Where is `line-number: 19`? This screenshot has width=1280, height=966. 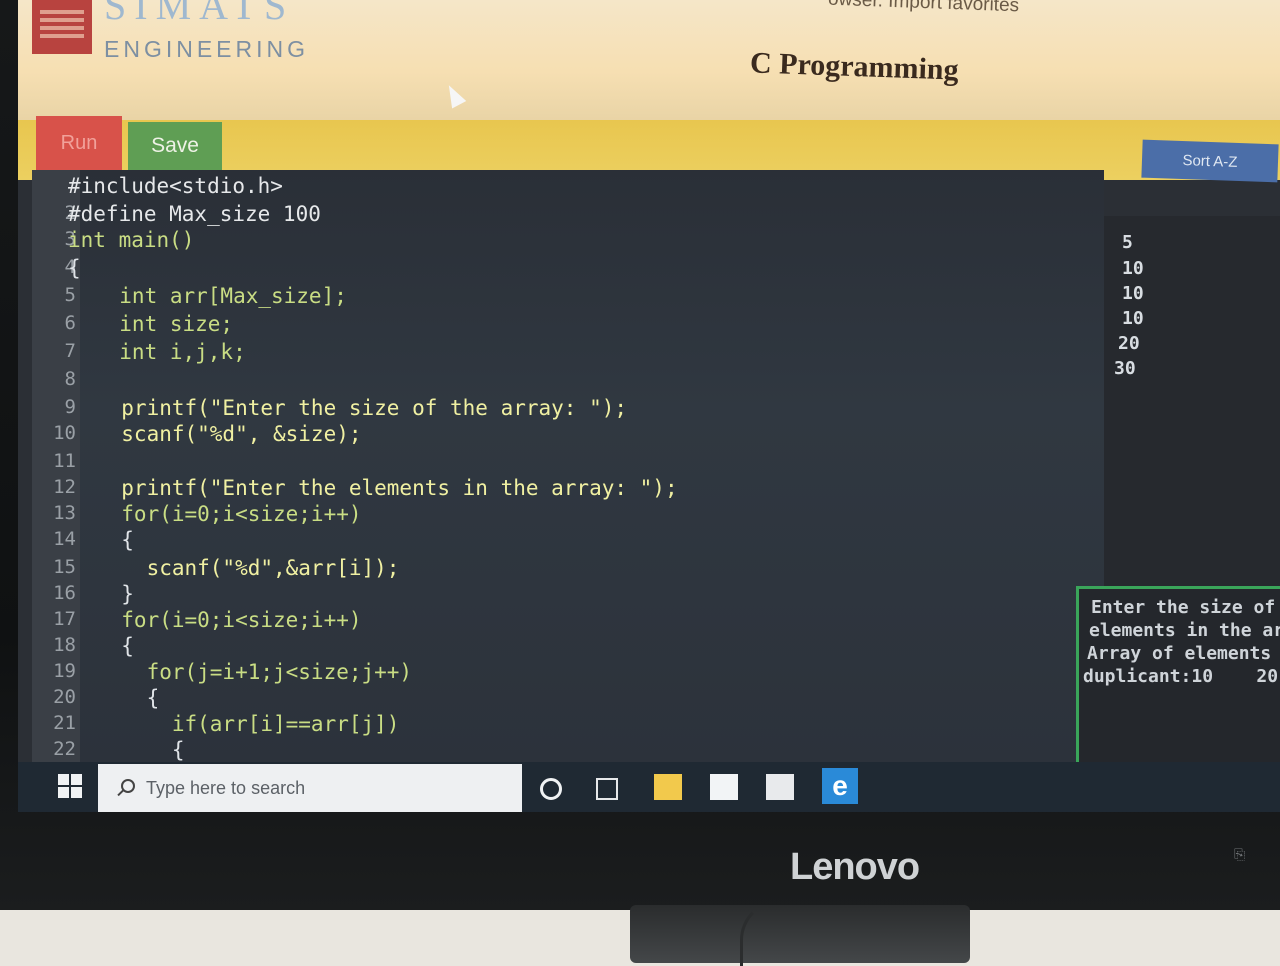
line-number: 19 is located at coordinates (64, 671).